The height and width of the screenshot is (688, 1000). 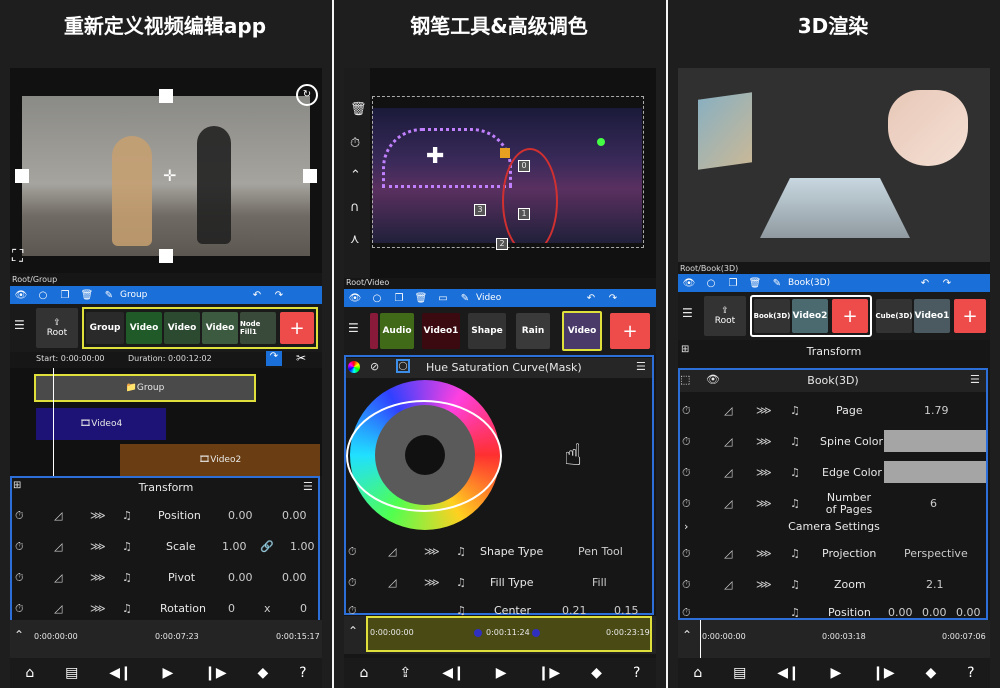 What do you see at coordinates (166, 96) in the screenshot?
I see `resize-handle-top` at bounding box center [166, 96].